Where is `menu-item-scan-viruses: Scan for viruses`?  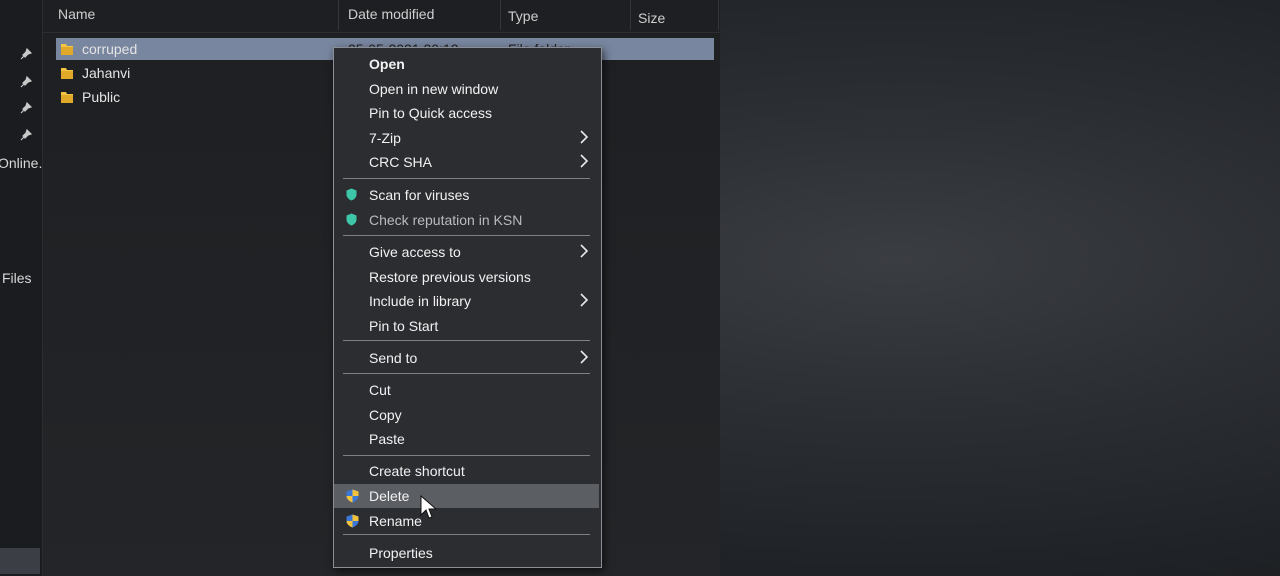 menu-item-scan-viruses: Scan for viruses is located at coordinates (466, 195).